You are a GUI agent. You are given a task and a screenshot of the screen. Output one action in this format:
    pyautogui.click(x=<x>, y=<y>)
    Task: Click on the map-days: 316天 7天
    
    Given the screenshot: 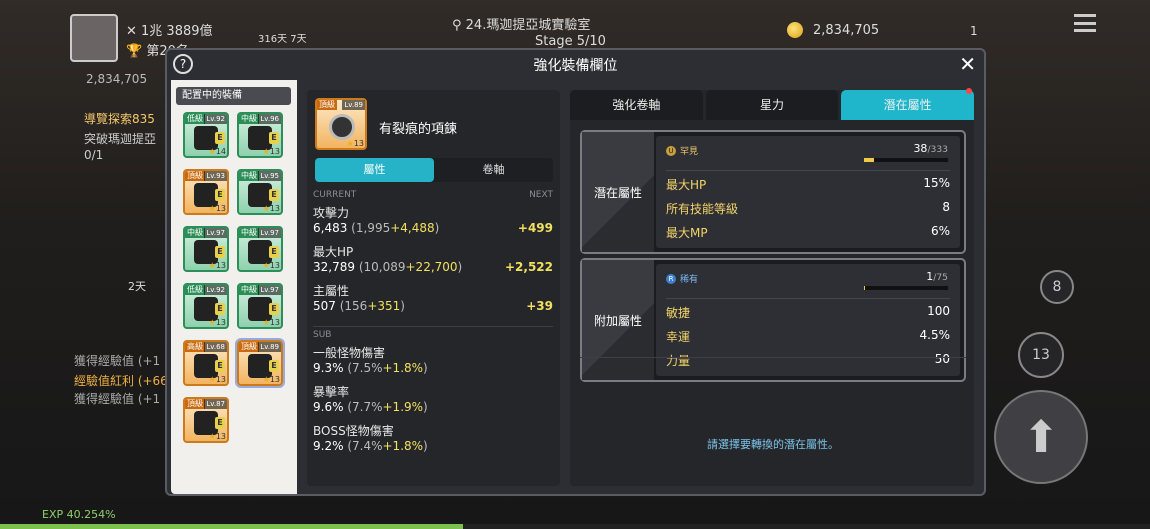 What is the action you would take?
    pyautogui.click(x=282, y=39)
    